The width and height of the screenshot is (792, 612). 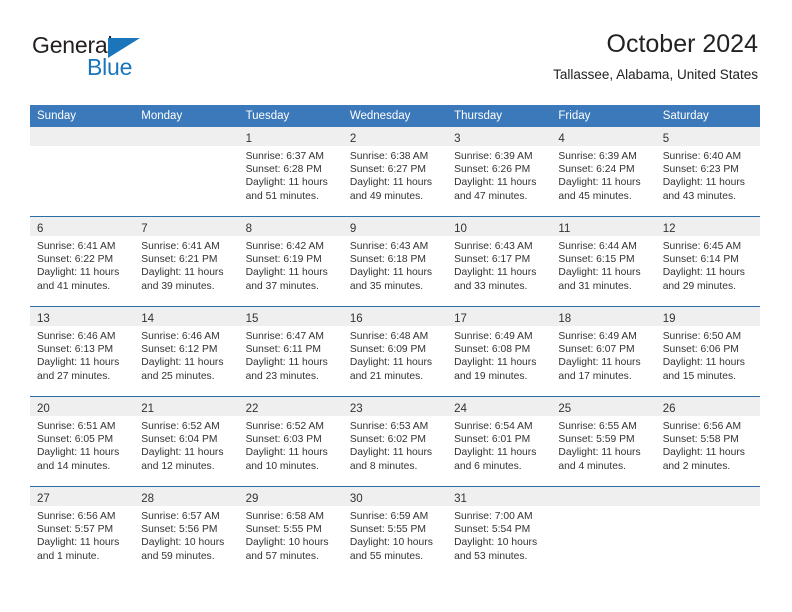 What do you see at coordinates (386, 286) in the screenshot?
I see `daylight-text-line2: and 35 minutes.` at bounding box center [386, 286].